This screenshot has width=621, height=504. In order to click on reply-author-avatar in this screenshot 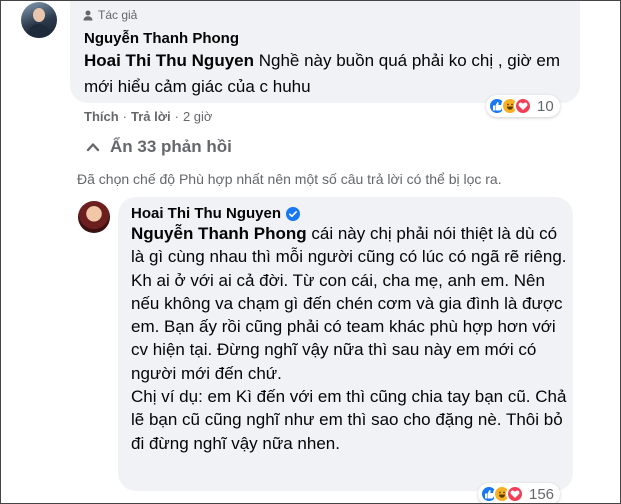, I will do `click(94, 217)`.